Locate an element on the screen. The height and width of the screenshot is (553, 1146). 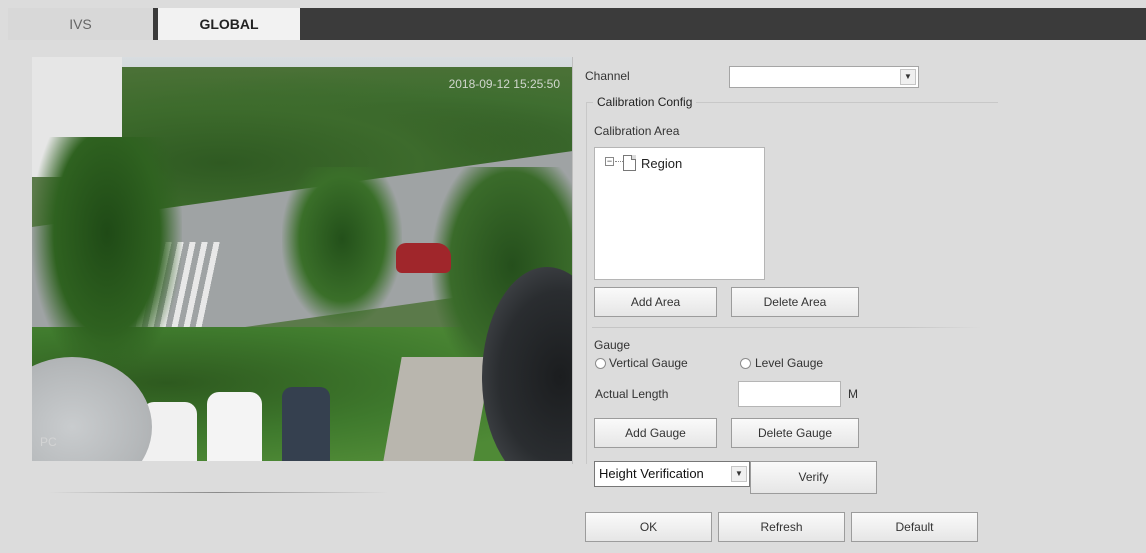
video-tree-middle is located at coordinates (342, 247).